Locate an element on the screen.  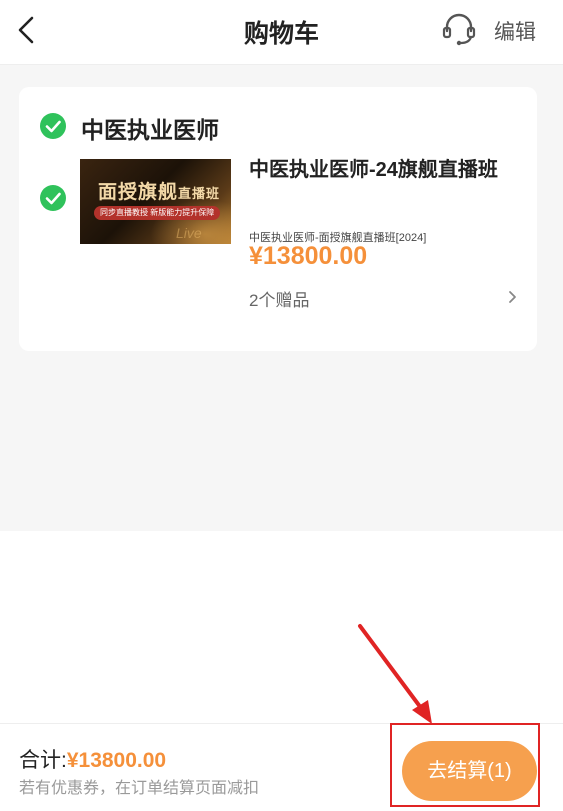
shop-name: 中医执业医师 is located at coordinates (150, 130).